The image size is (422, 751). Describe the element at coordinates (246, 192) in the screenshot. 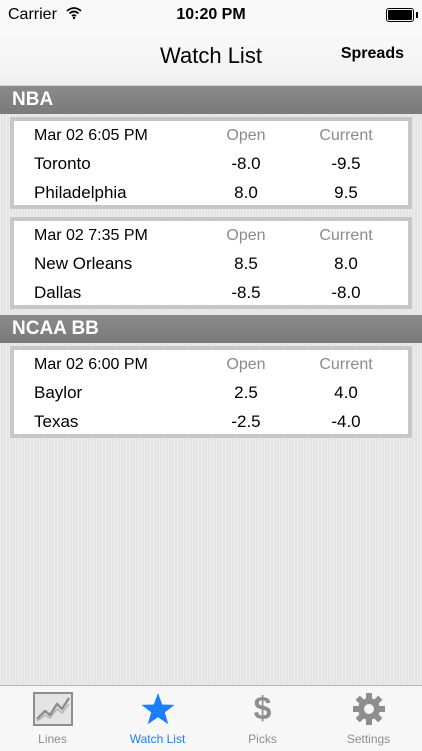

I see `open-spread: 8.0` at that location.